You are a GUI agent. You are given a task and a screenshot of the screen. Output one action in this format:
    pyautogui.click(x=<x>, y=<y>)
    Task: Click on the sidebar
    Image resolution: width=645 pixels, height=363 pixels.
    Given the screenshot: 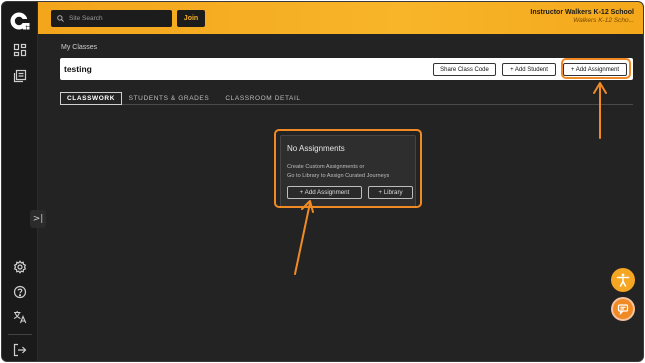 What is the action you would take?
    pyautogui.click(x=20, y=181)
    